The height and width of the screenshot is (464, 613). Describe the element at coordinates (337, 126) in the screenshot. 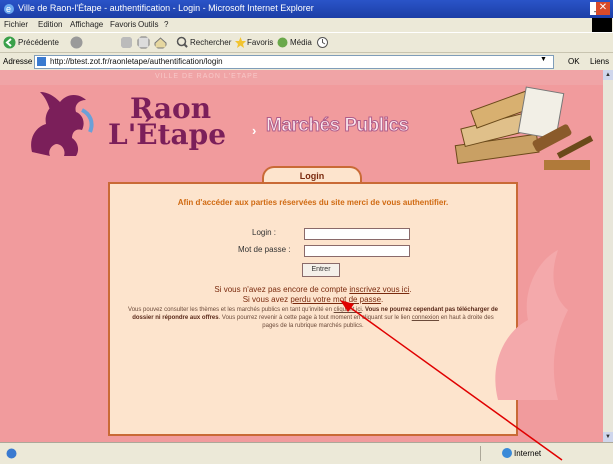

I see `section-title: Marchés Publics` at that location.